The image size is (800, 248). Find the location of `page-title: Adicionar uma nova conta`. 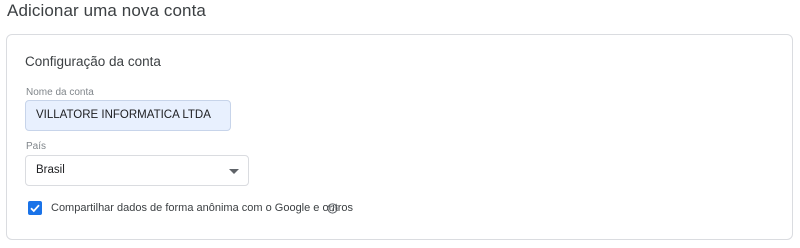

page-title: Adicionar uma nova conta is located at coordinates (106, 10).